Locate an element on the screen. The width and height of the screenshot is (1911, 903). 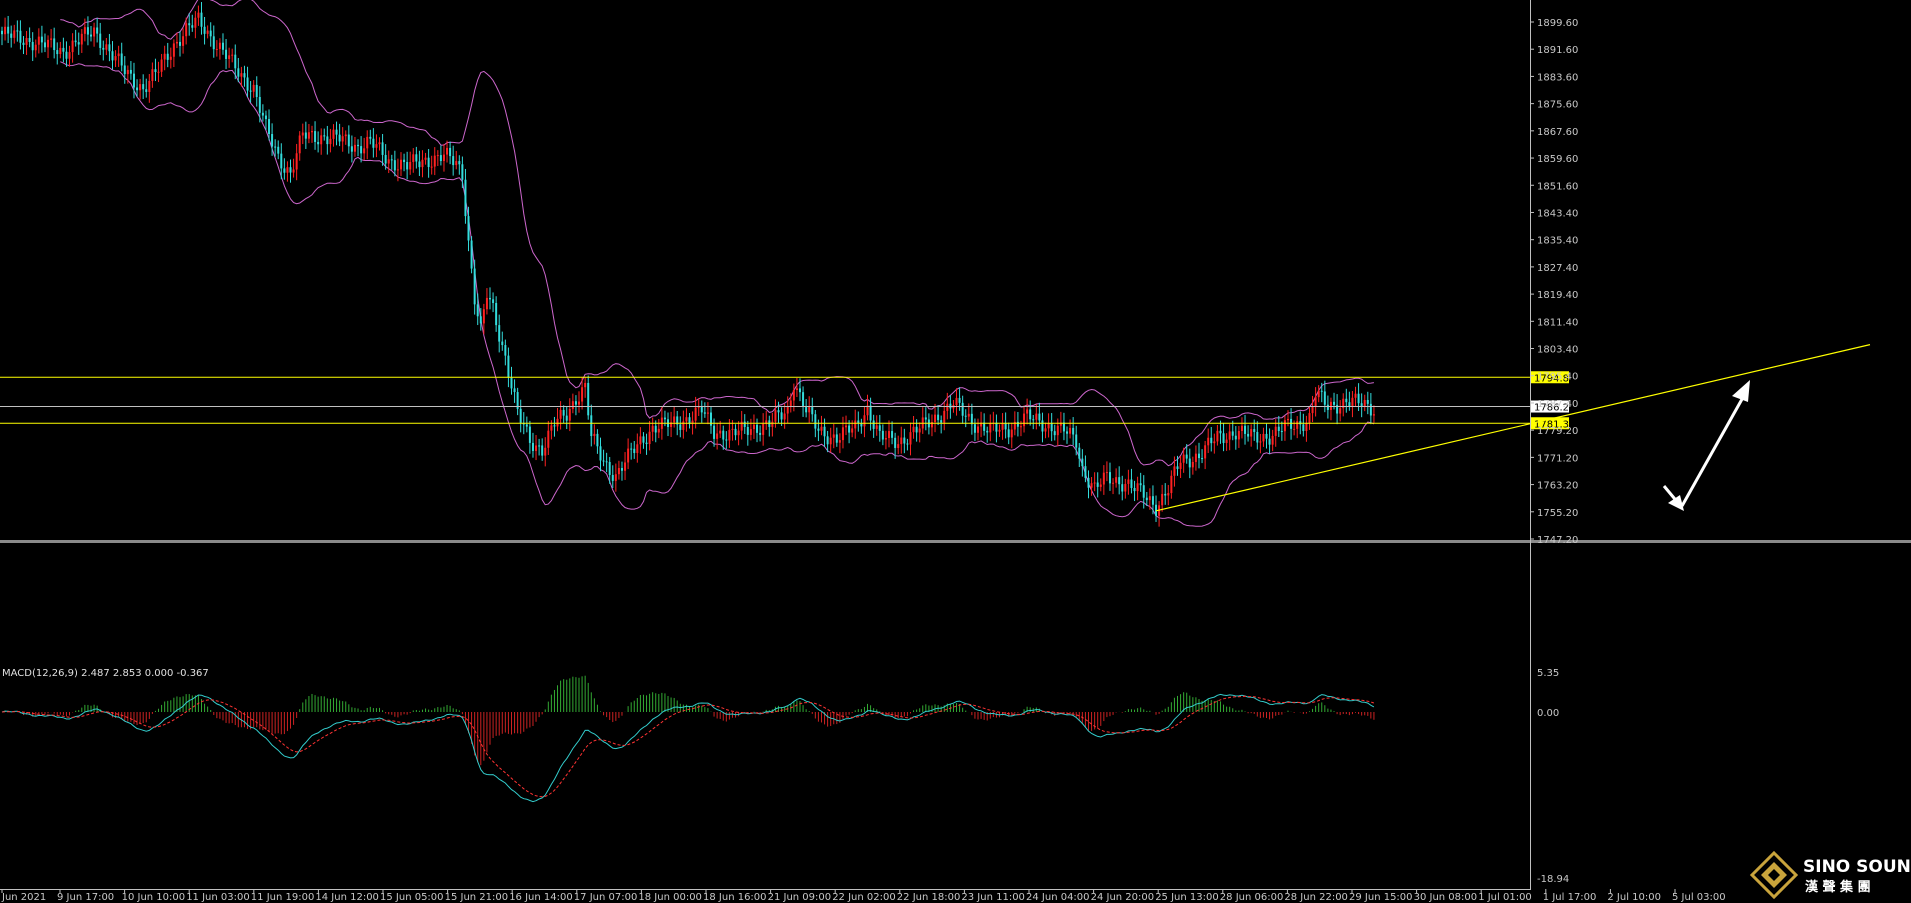
y-tick-label: 1827.40 is located at coordinates (1557, 268).